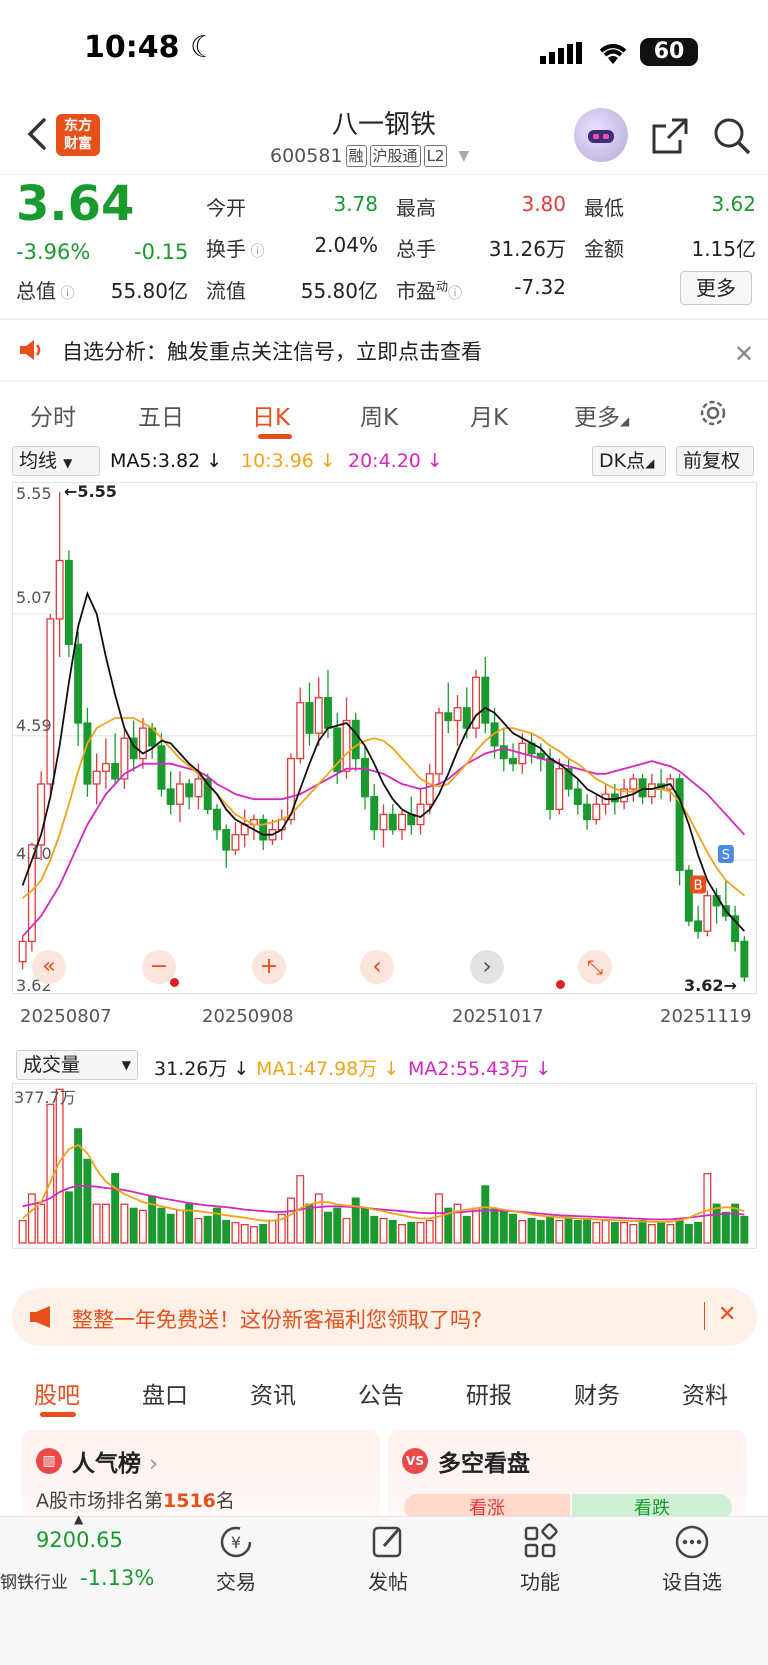  Describe the element at coordinates (489, 415) in the screenshot. I see `tab-monthly-k: 月K` at that location.